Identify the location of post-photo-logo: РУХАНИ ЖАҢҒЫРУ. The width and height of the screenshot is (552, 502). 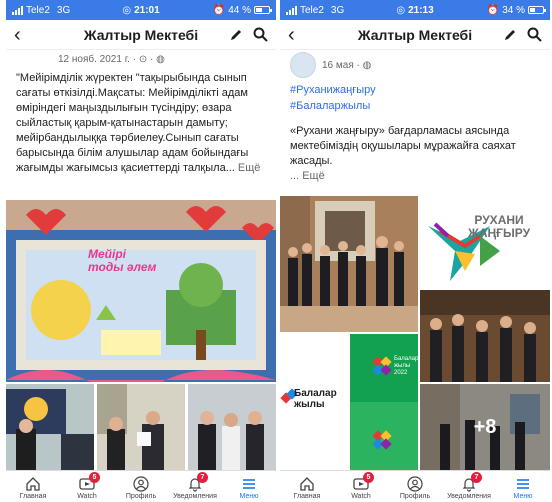
(485, 241).